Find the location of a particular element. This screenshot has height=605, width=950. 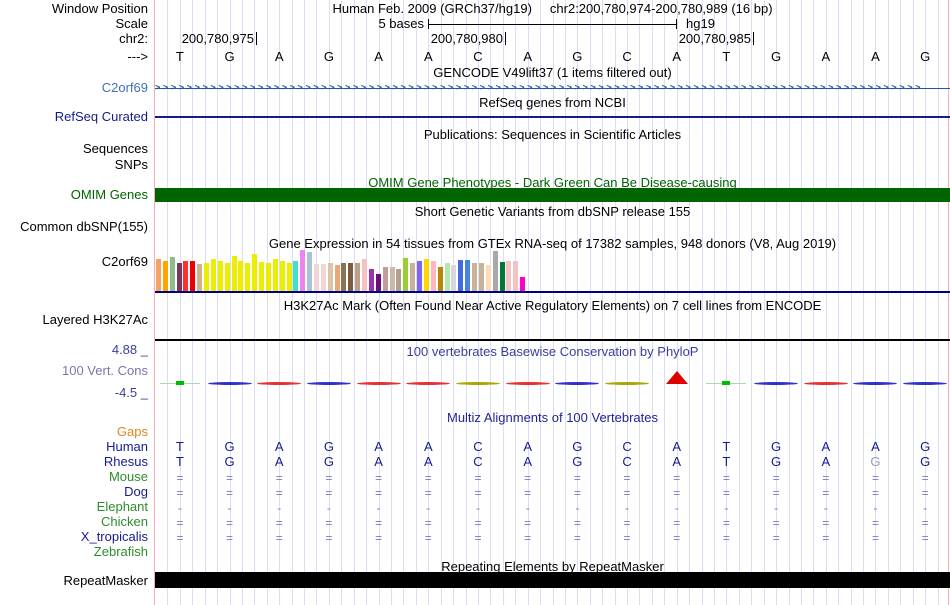

multiz-track-title: Multiz Alignments of 100 Vertebrates is located at coordinates (552, 418).